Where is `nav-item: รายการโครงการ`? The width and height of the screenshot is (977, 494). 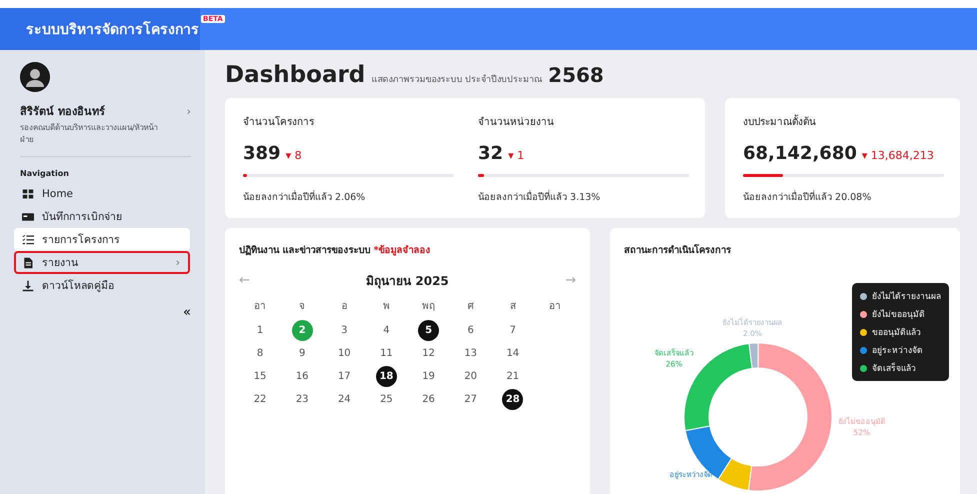 nav-item: รายการโครงการ is located at coordinates (102, 239).